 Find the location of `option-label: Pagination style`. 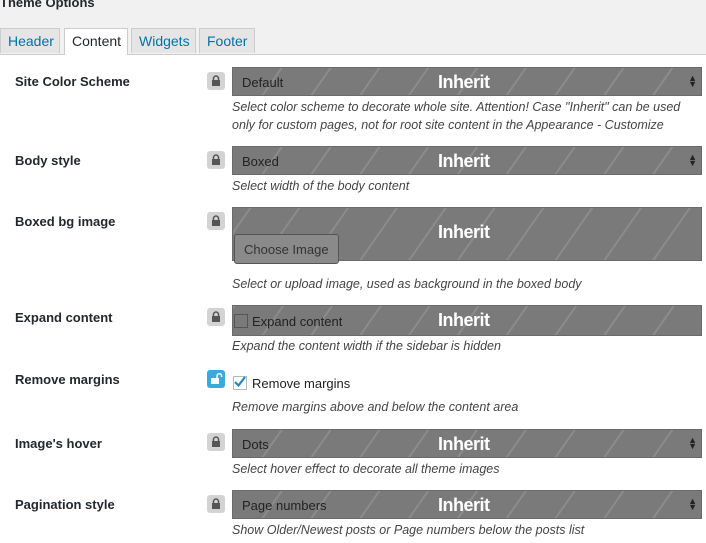

option-label: Pagination style is located at coordinates (65, 504).